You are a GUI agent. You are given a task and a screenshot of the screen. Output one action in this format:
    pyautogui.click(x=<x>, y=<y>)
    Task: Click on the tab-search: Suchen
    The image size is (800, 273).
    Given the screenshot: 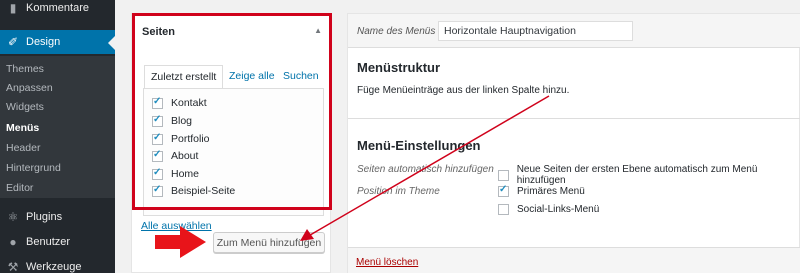 What is the action you would take?
    pyautogui.click(x=301, y=77)
    